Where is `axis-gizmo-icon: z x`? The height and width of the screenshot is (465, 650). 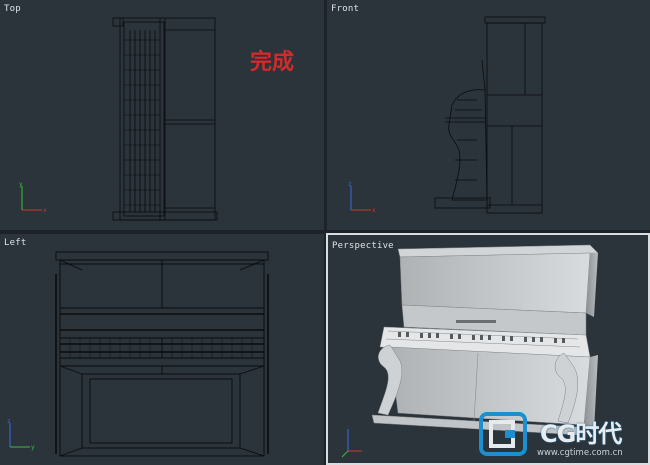
axis-gizmo-icon: z x is located at coordinates (362, 197).